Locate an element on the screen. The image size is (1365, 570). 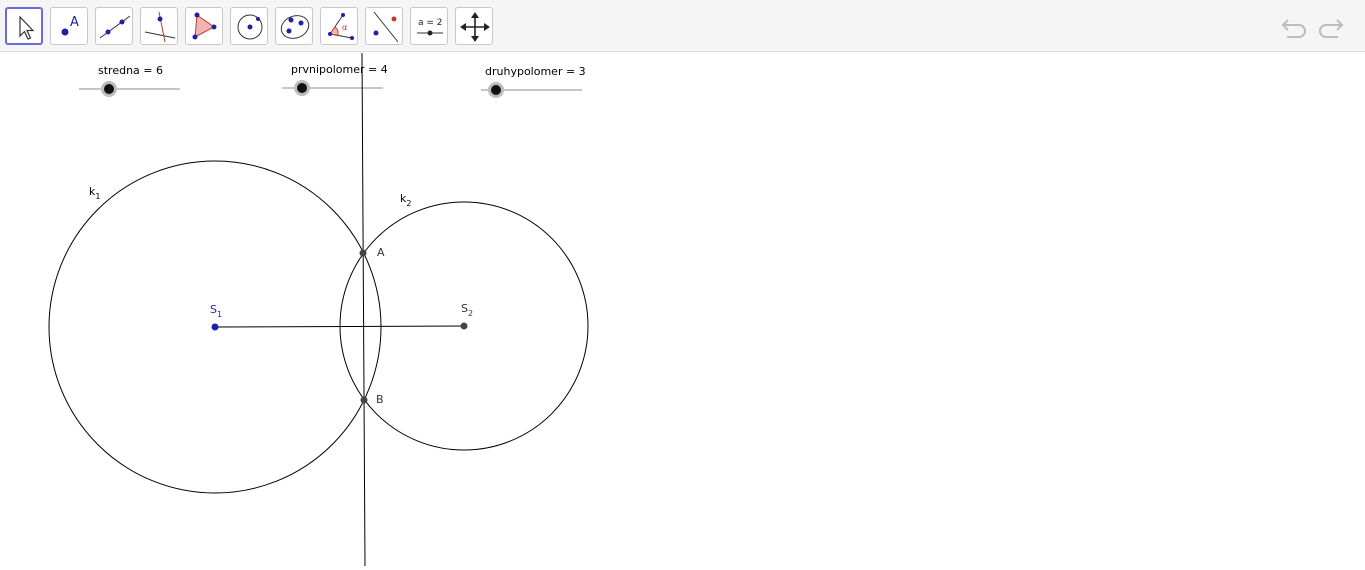
undo-icon is located at coordinates (1293, 28).